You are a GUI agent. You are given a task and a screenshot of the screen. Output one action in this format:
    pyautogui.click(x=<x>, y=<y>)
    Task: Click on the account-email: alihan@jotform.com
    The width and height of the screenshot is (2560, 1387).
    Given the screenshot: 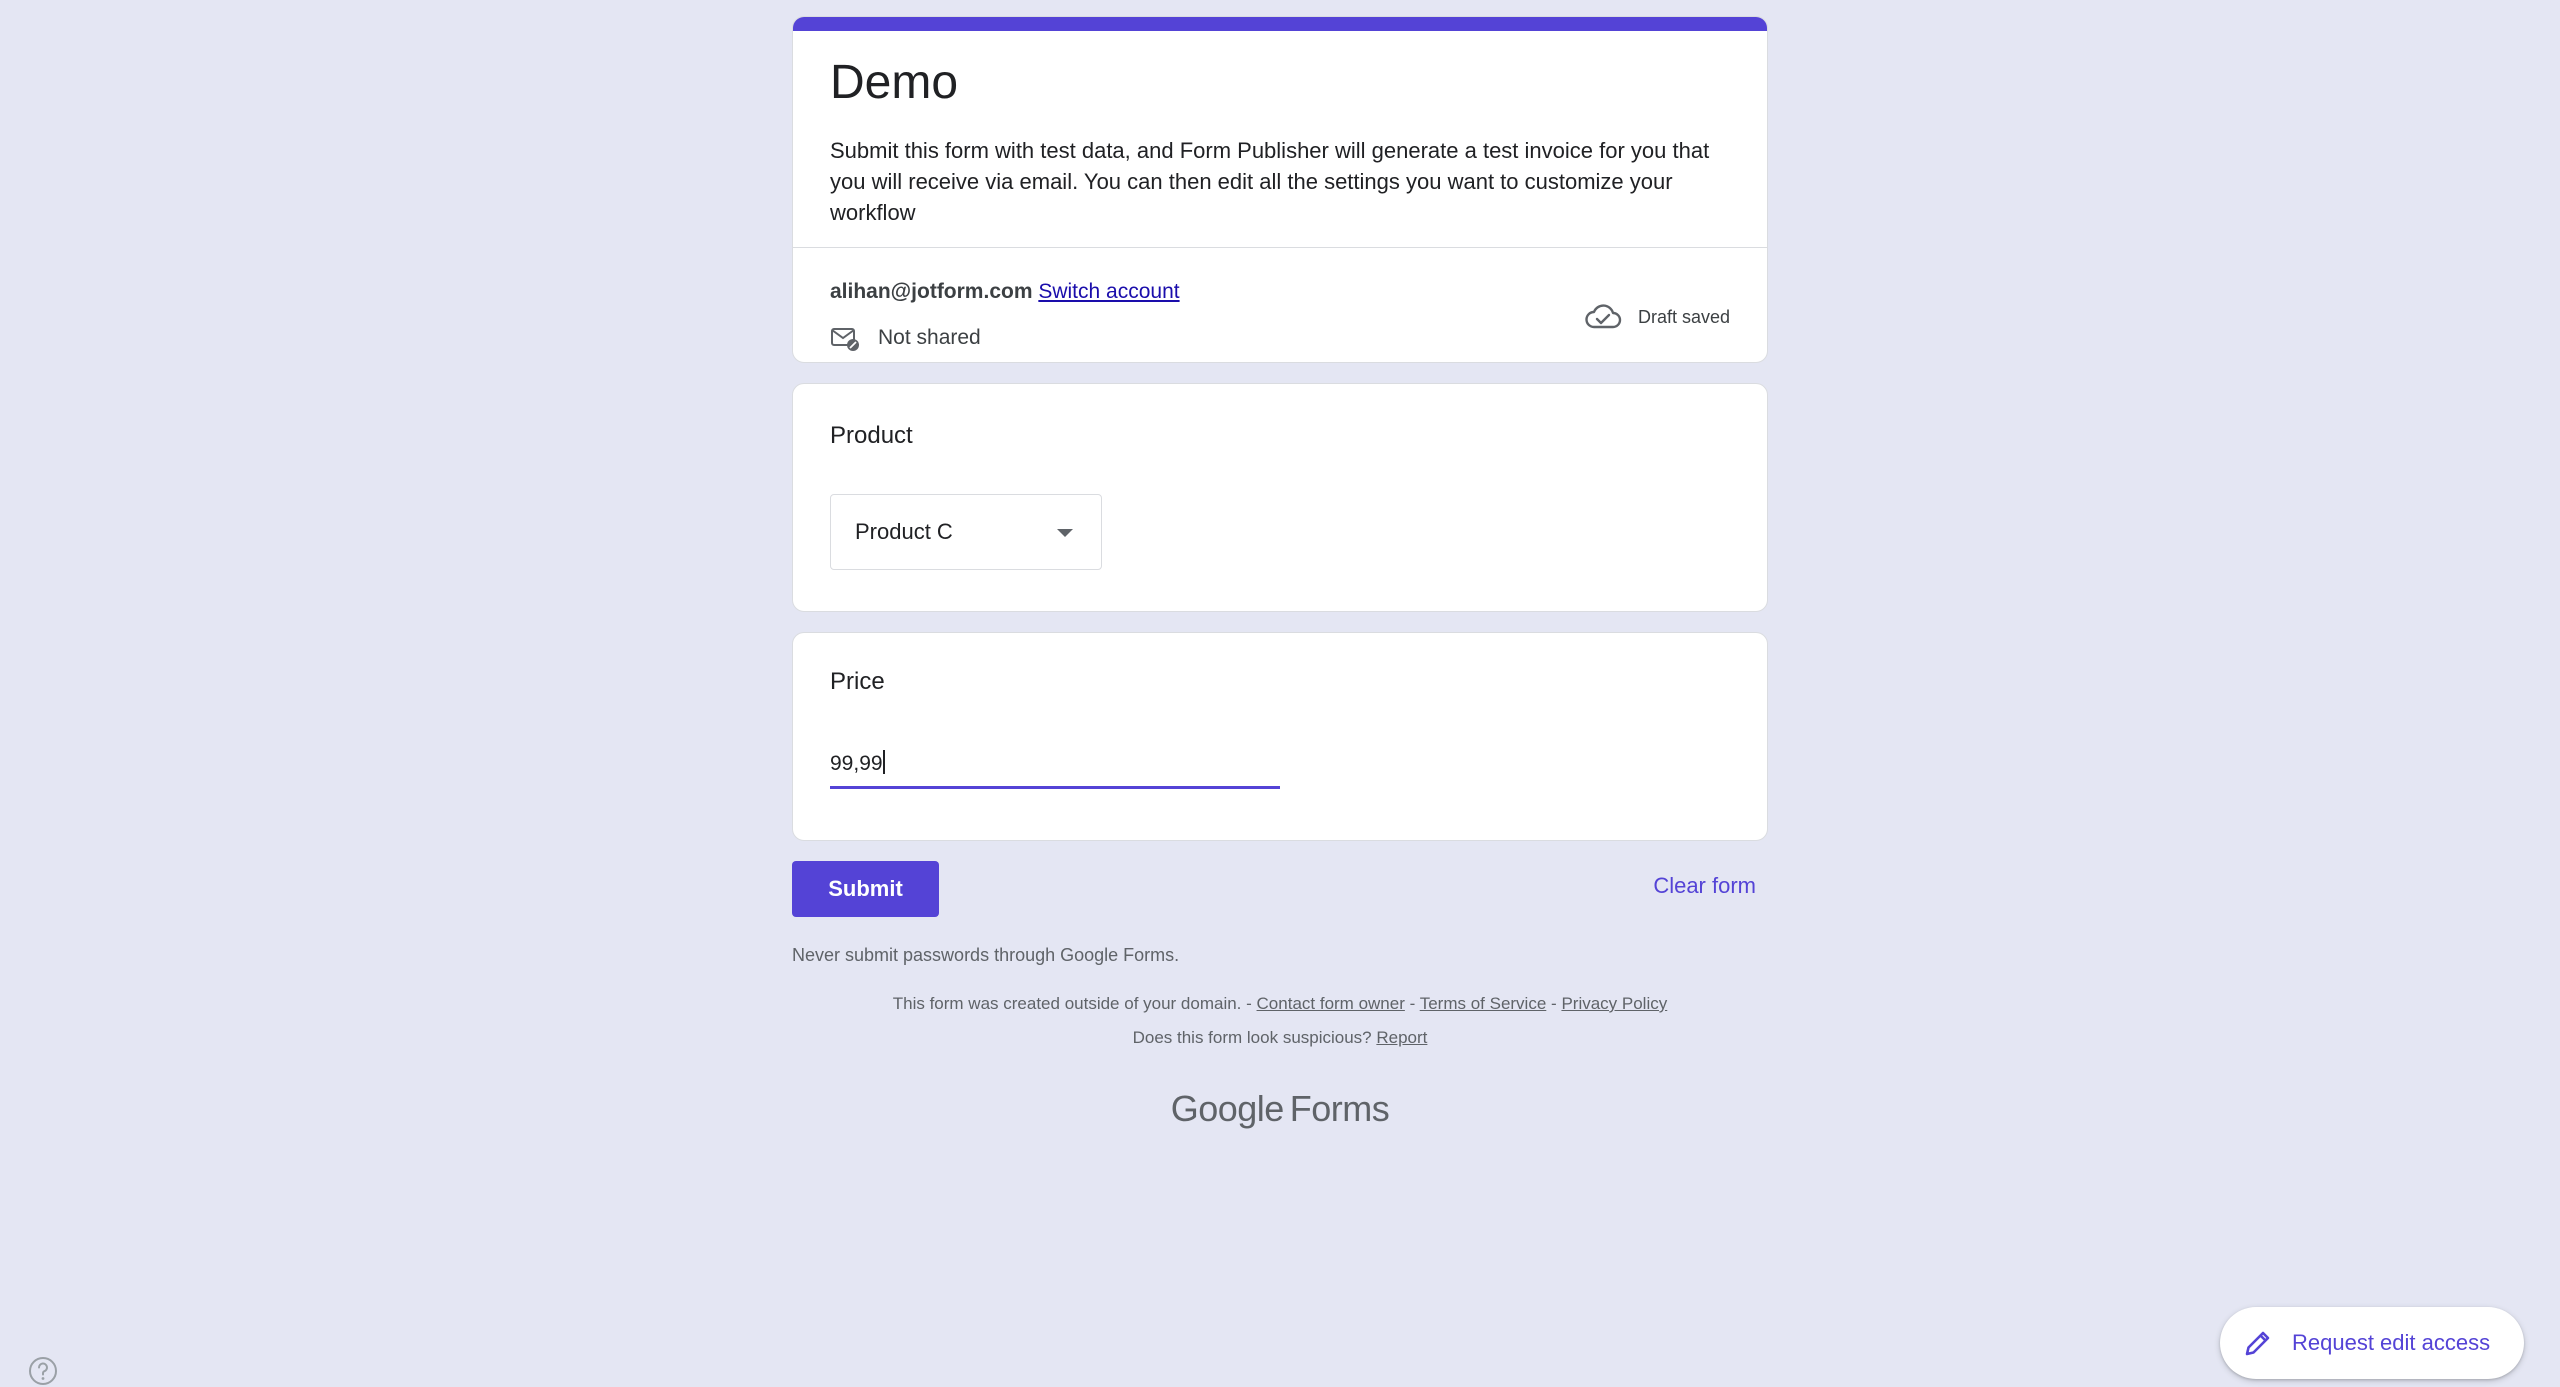 What is the action you would take?
    pyautogui.click(x=931, y=291)
    